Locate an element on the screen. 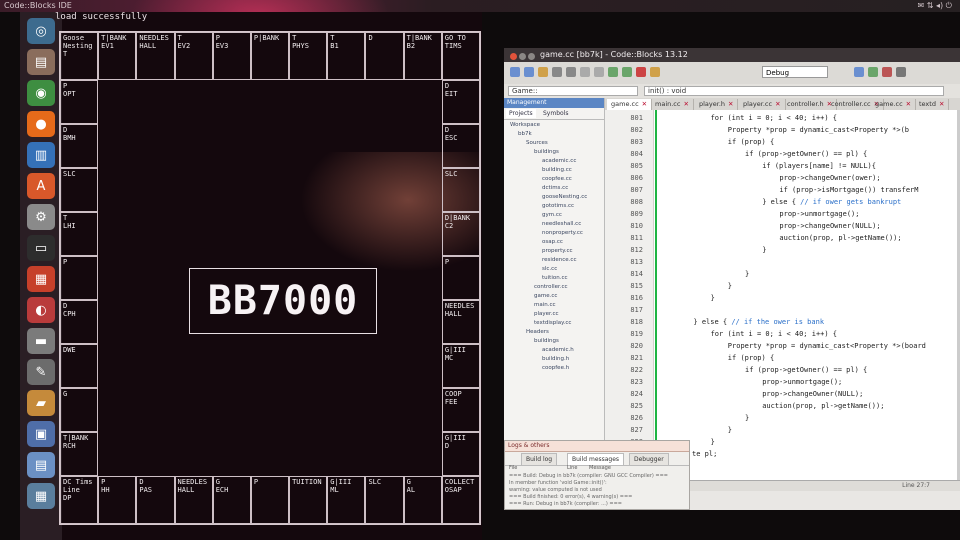  editor-icon: ✎ is located at coordinates (41, 372).